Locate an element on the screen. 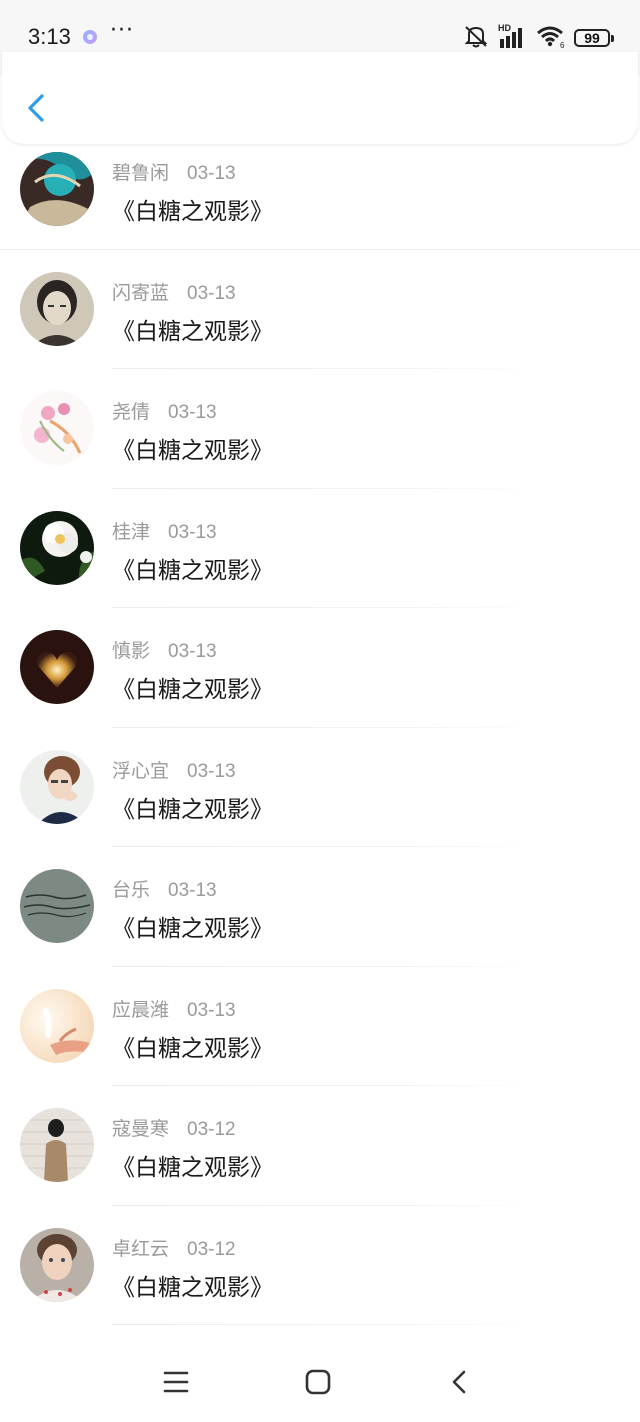  message-item: 台乐 03-13 《白糖之观影》 is located at coordinates (320, 907).